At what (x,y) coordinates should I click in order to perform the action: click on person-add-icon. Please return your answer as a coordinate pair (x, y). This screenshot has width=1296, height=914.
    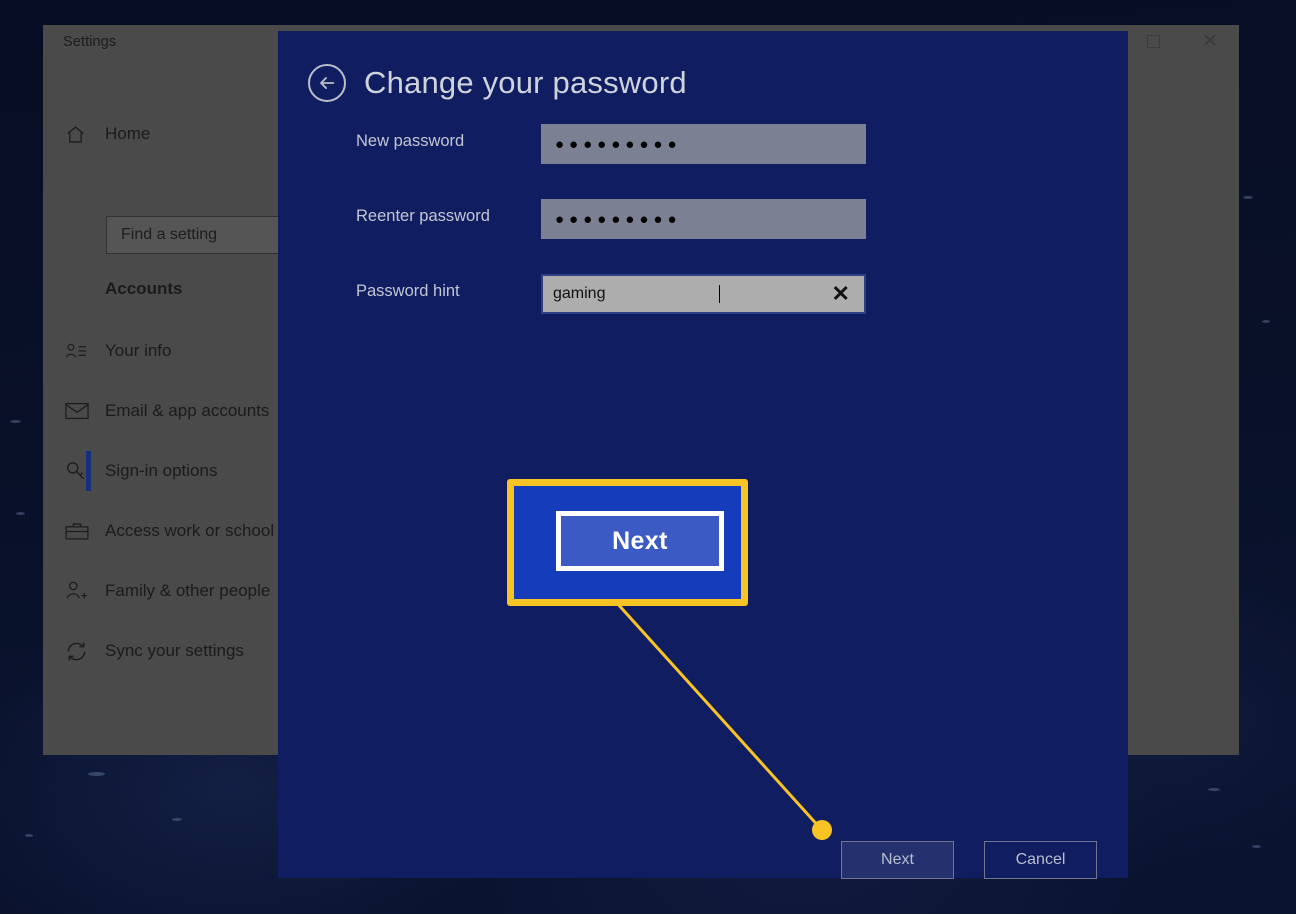
    Looking at the image, I should click on (82, 591).